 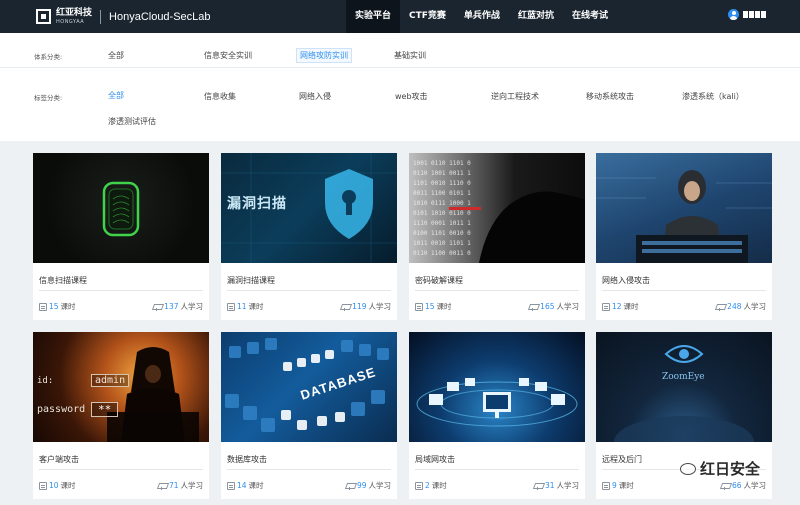 What do you see at coordinates (160, 16) in the screenshot?
I see `app-title: HonyaCloud-SecLab` at bounding box center [160, 16].